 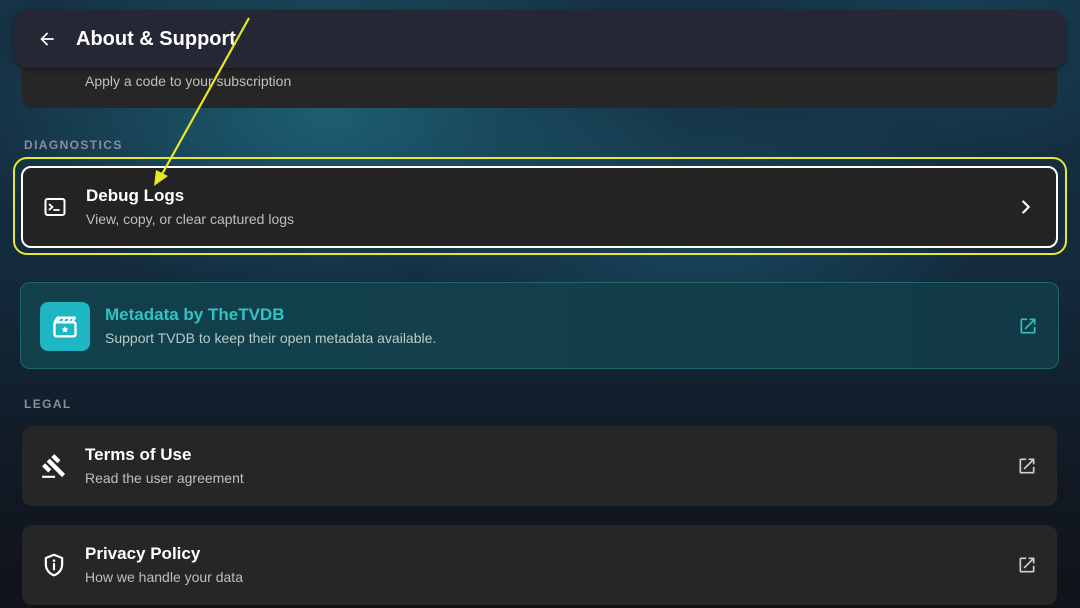 I want to click on page-title: About & Support, so click(x=156, y=38).